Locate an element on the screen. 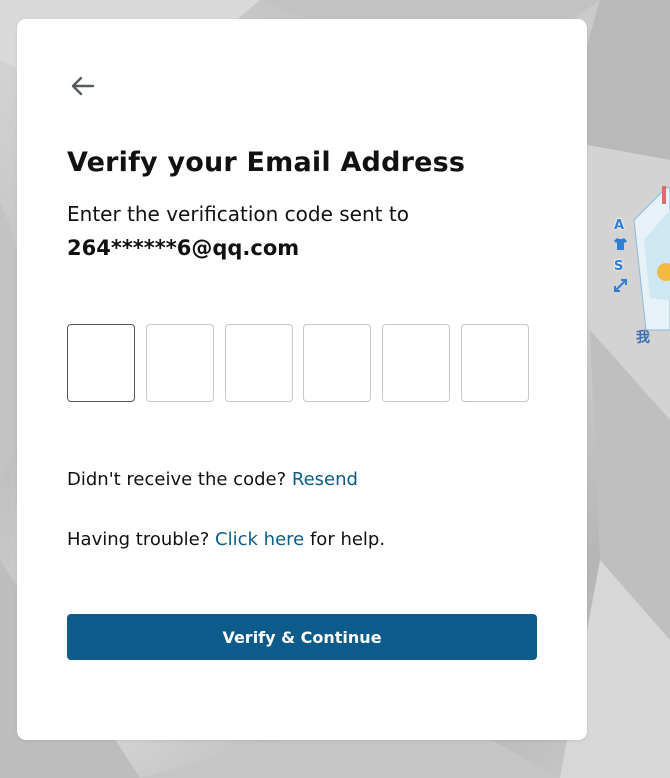  side-letter-a: A is located at coordinates (620, 226).